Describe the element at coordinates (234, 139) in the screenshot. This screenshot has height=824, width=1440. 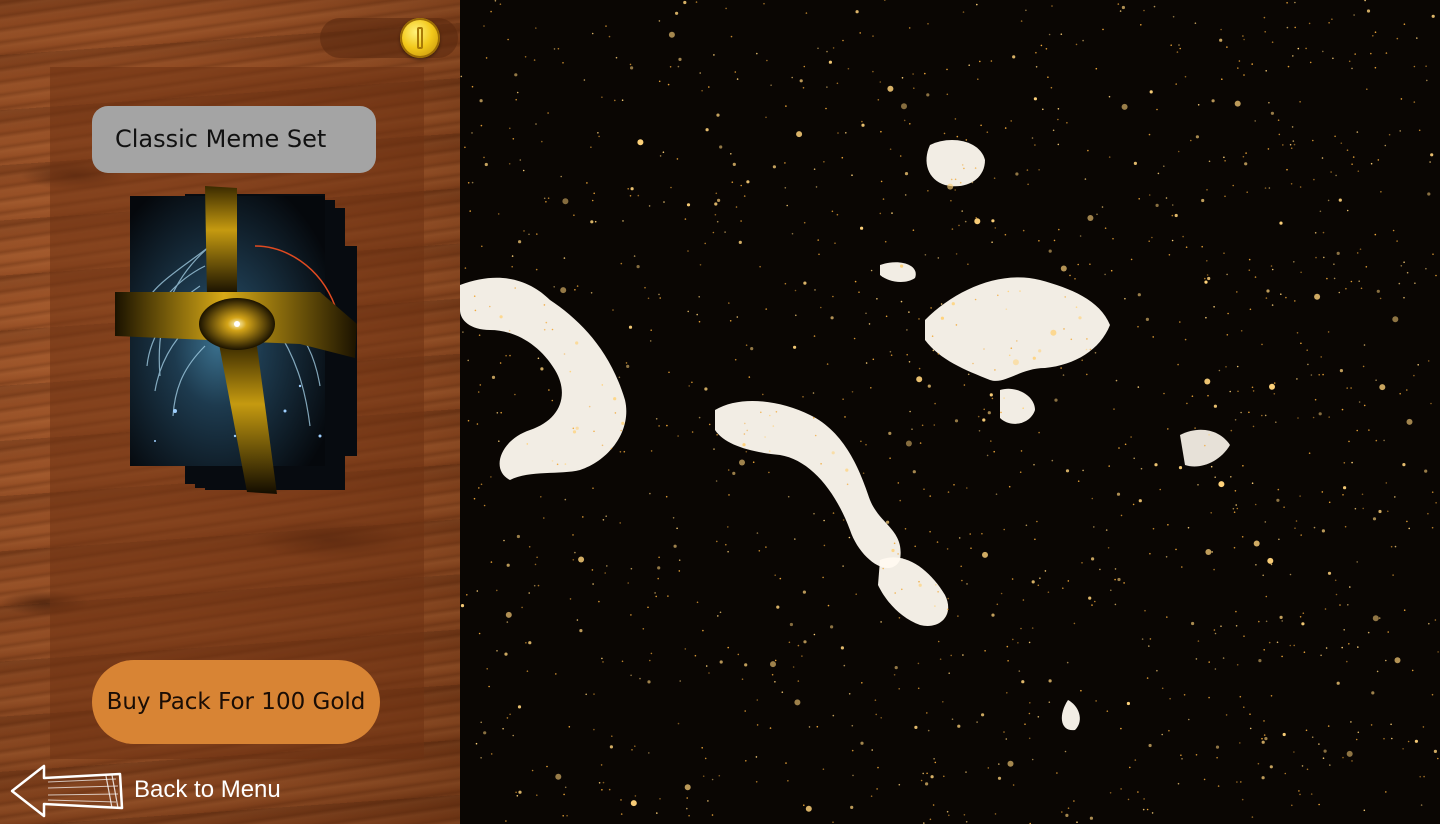
I see `pack-title: Classic Meme Set` at that location.